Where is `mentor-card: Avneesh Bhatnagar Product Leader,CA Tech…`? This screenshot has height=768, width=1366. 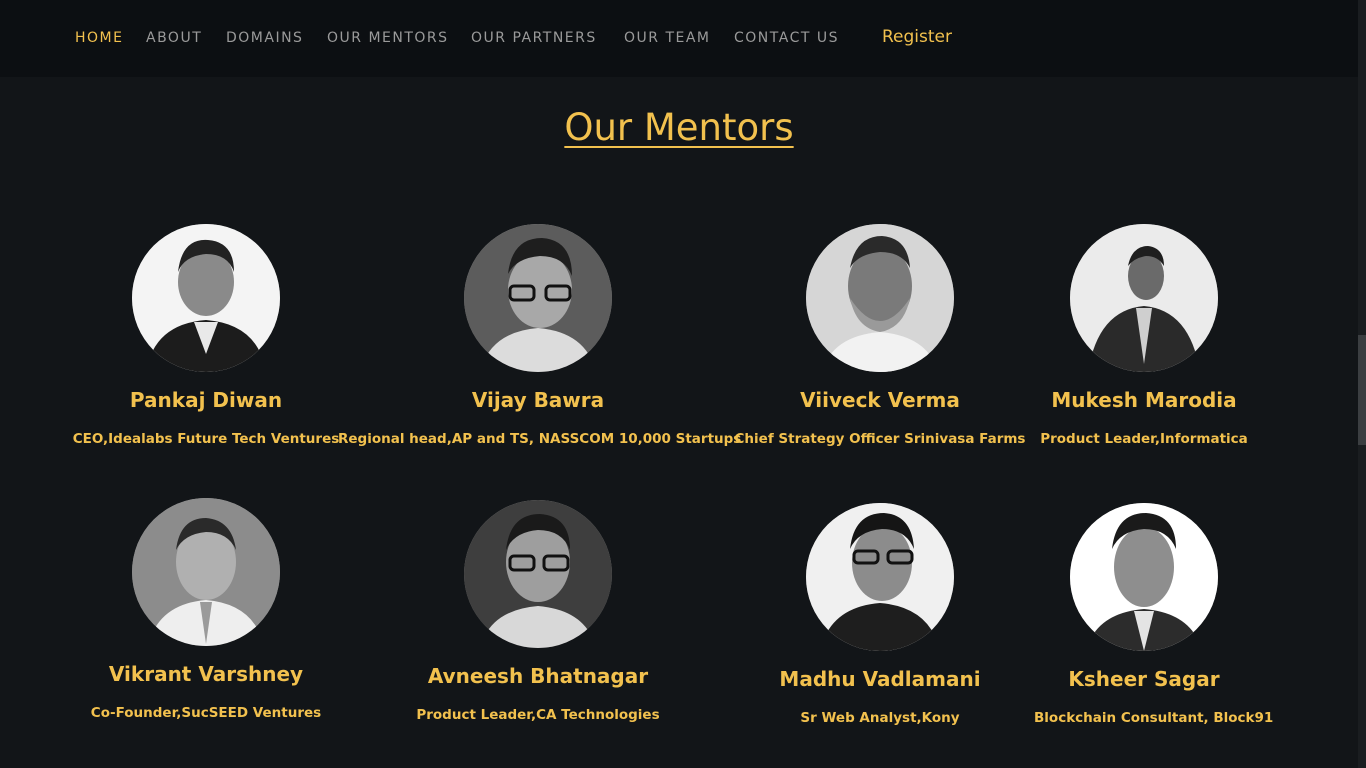 mentor-card: Avneesh Bhatnagar Product Leader,CA Tech… is located at coordinates (538, 611).